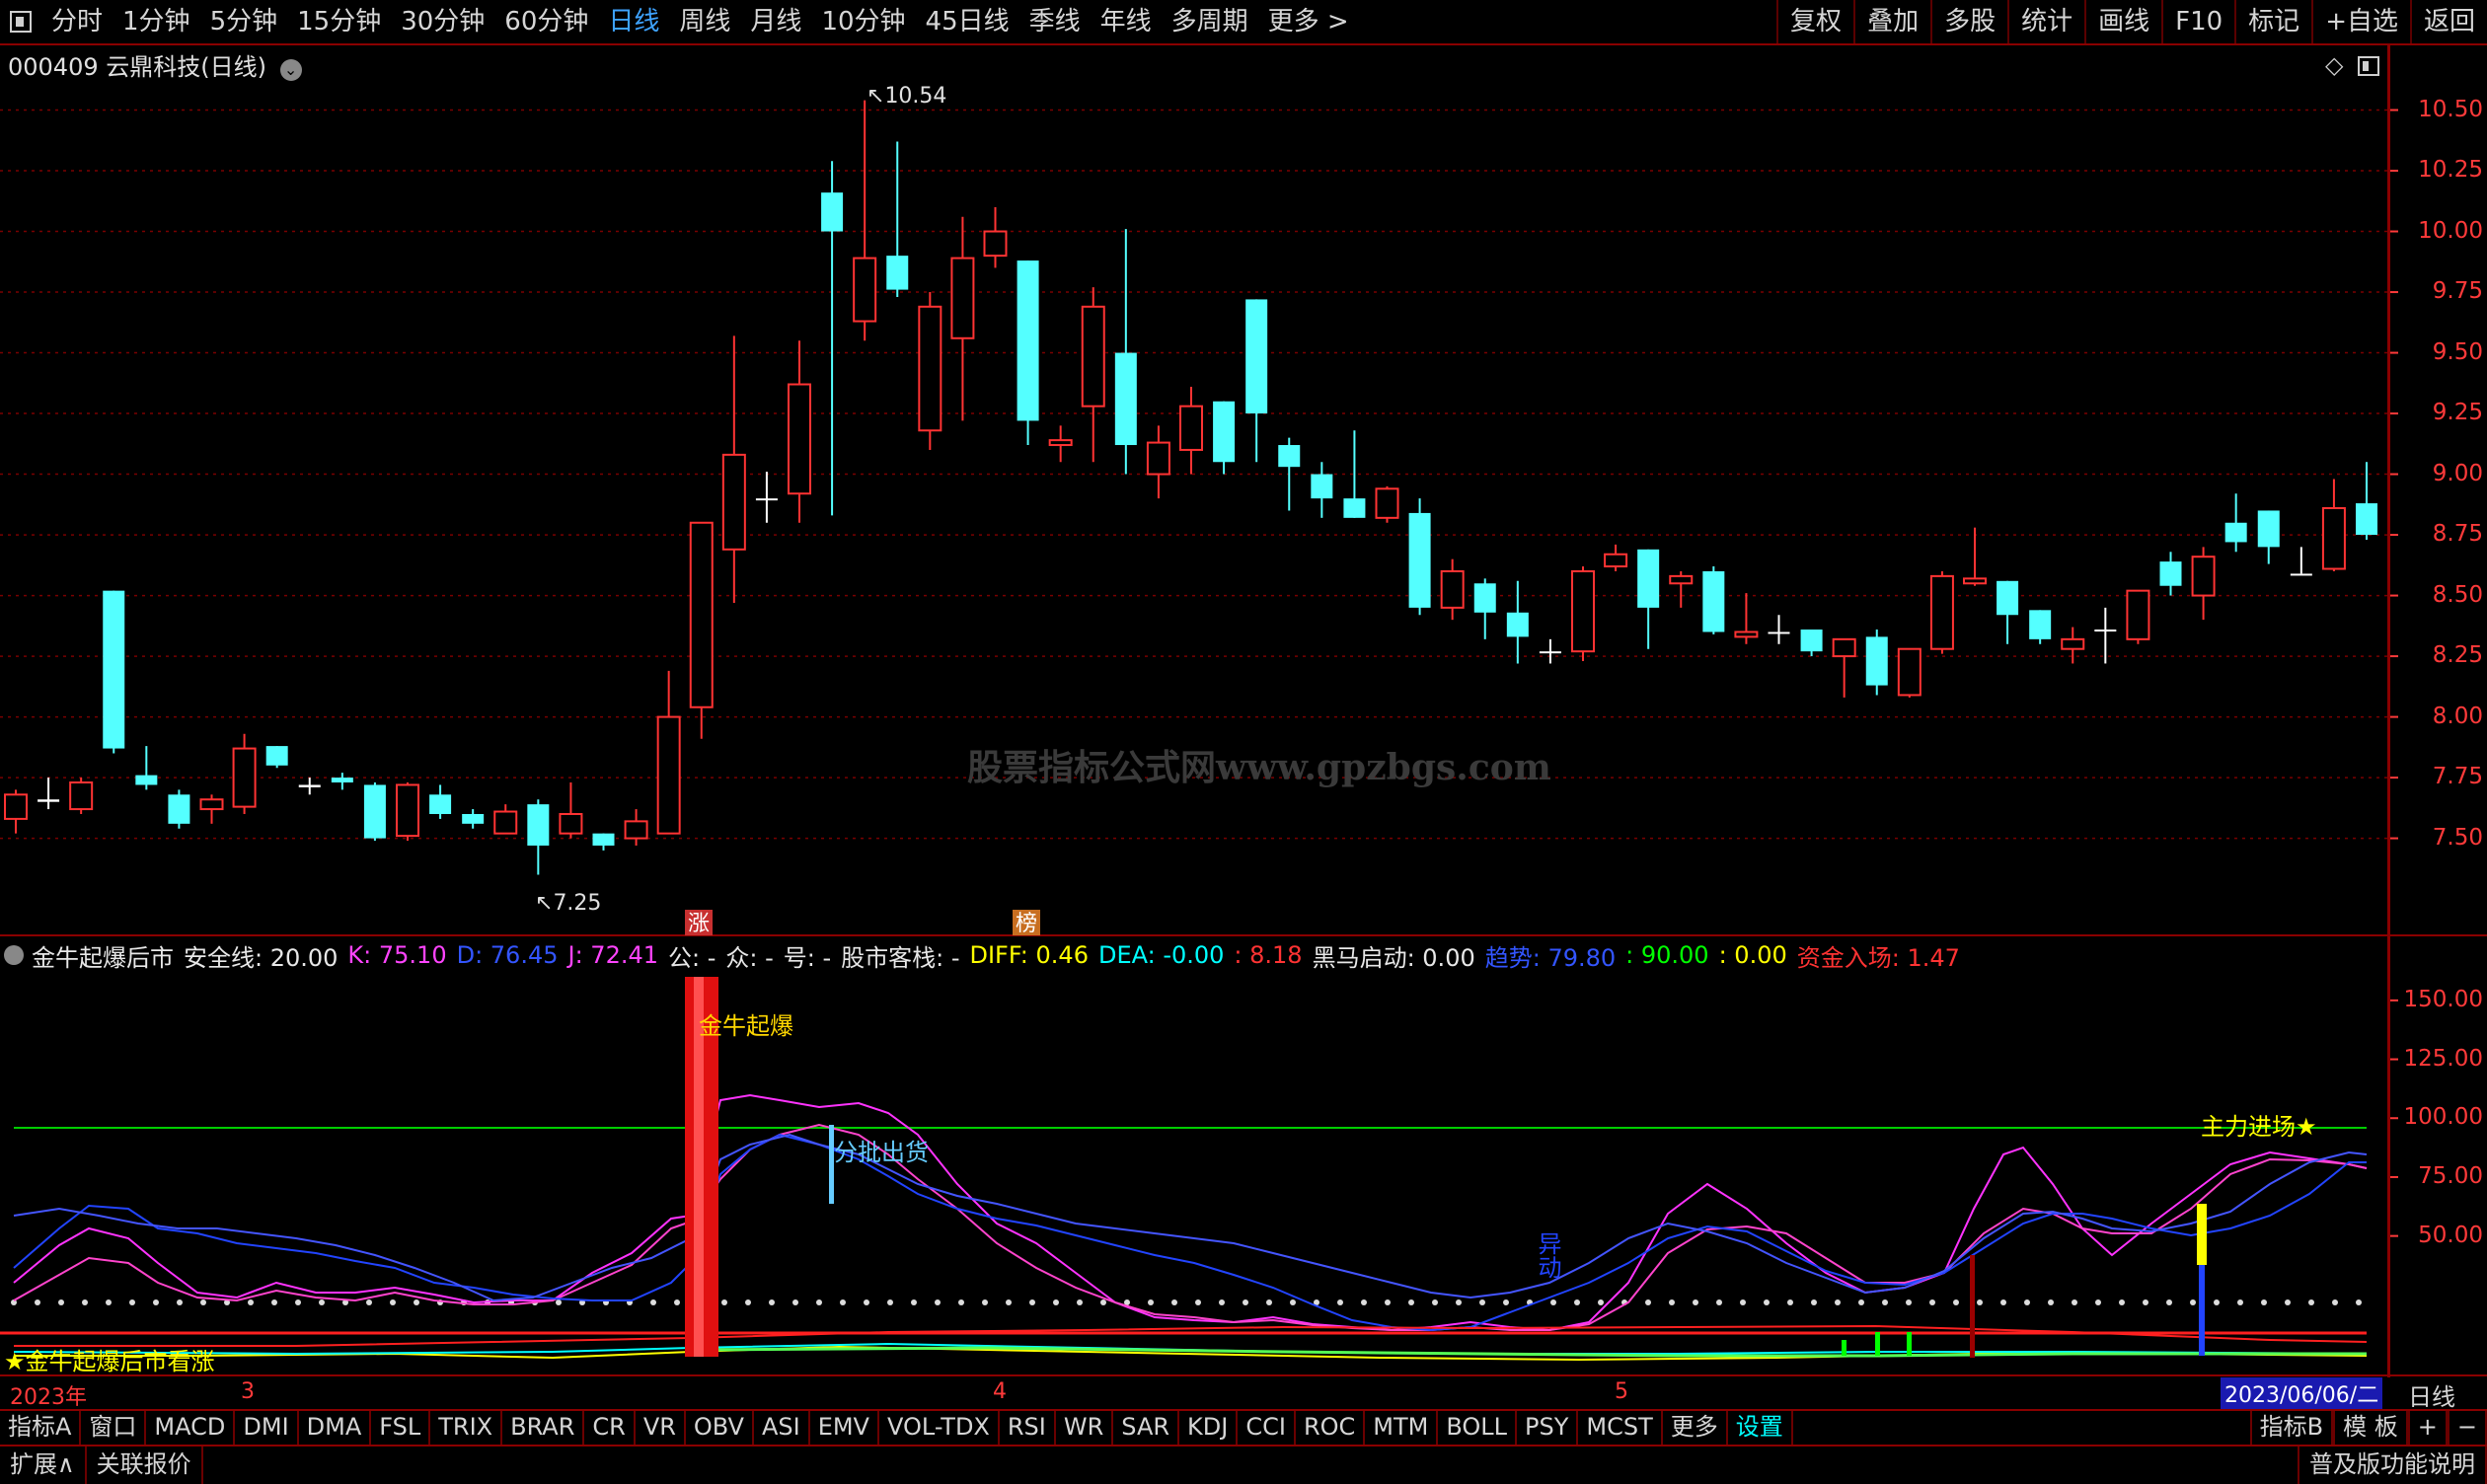  What do you see at coordinates (775, 21) in the screenshot?
I see `period-tab-8: 月线` at bounding box center [775, 21].